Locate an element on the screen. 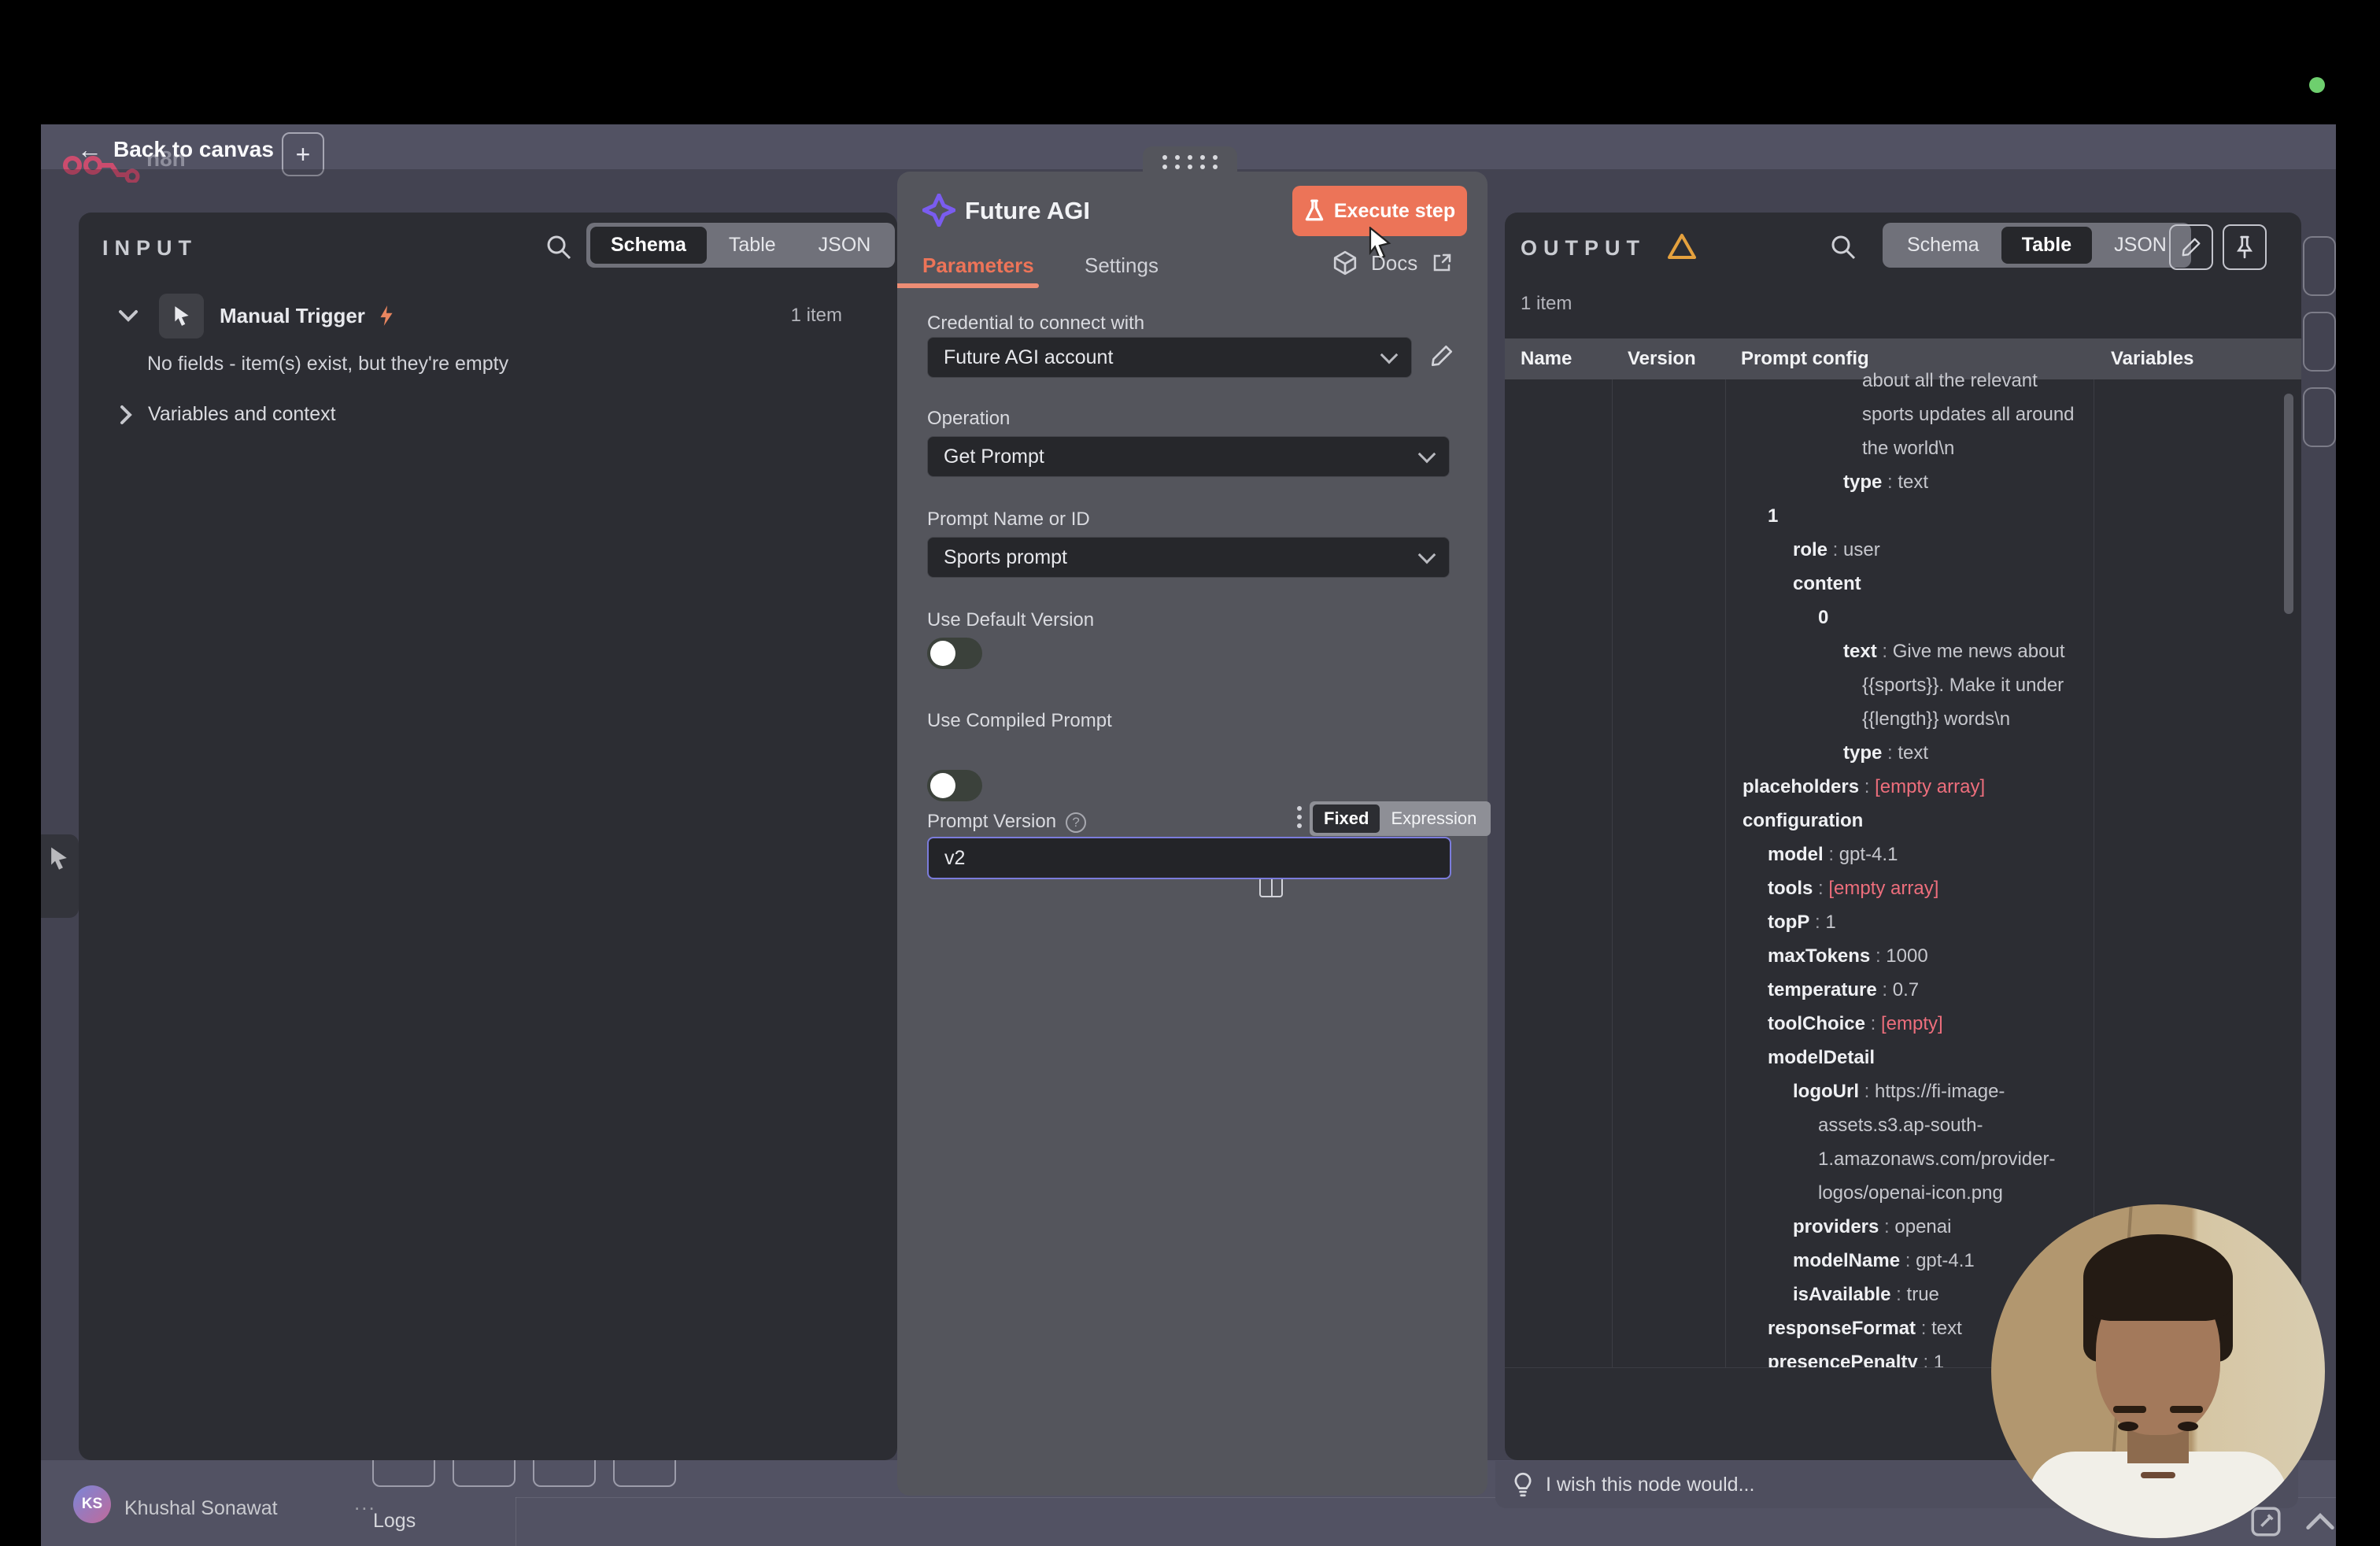  json-tree-line: {{length}} words\n is located at coordinates (1914, 719).